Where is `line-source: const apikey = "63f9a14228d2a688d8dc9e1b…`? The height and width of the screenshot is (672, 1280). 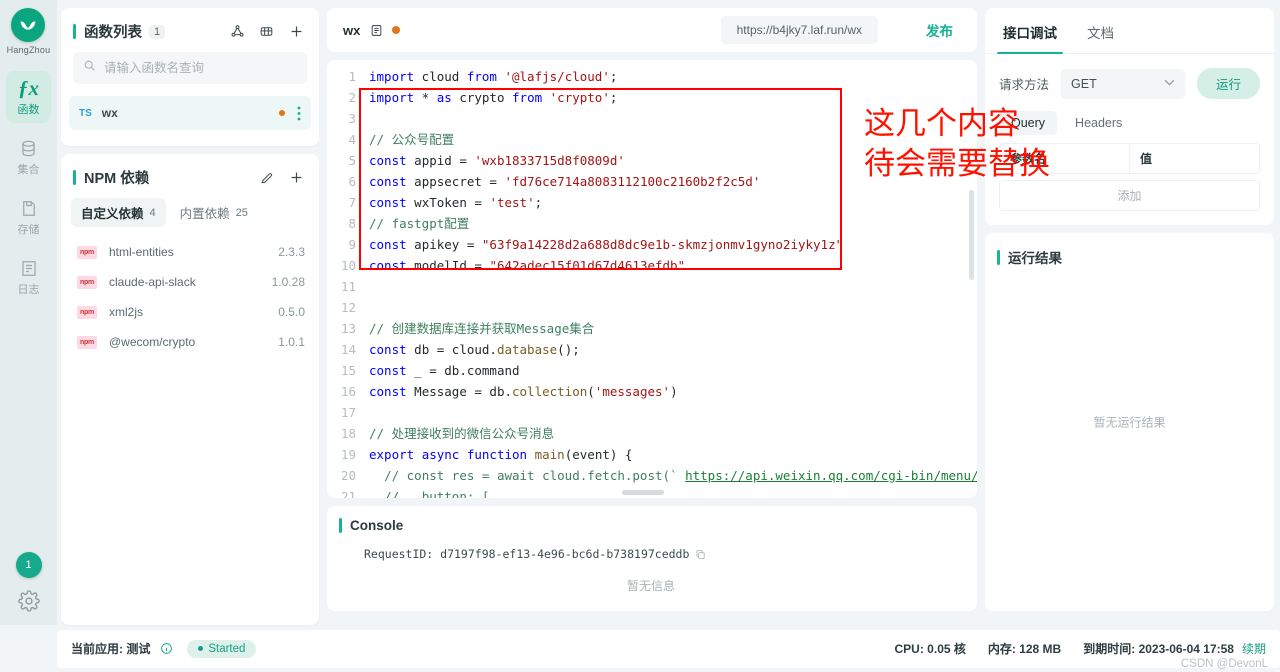 line-source: const apikey = "63f9a14228d2a688d8dc9e1b… is located at coordinates (673, 244).